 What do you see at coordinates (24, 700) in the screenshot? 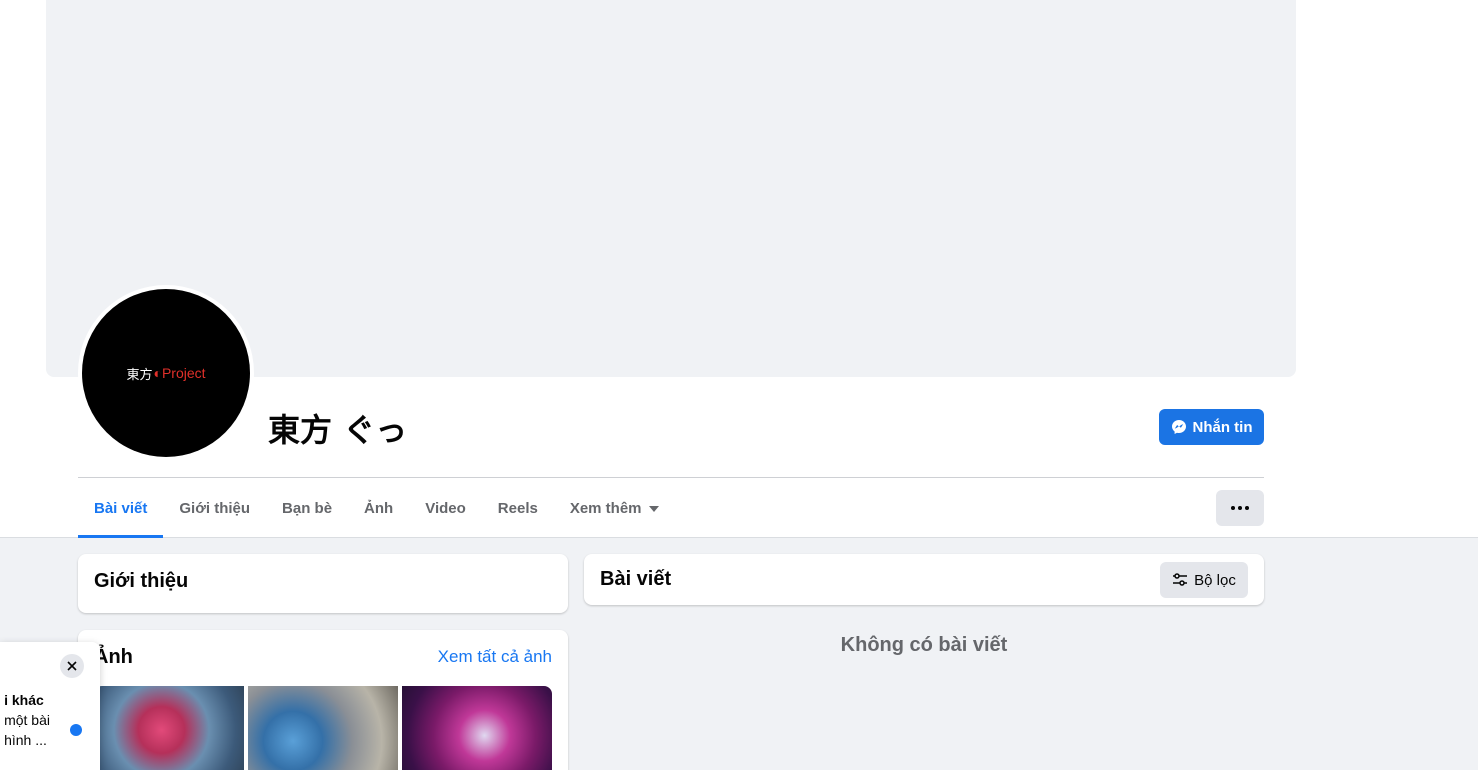
I see `notification-line: i khác` at bounding box center [24, 700].